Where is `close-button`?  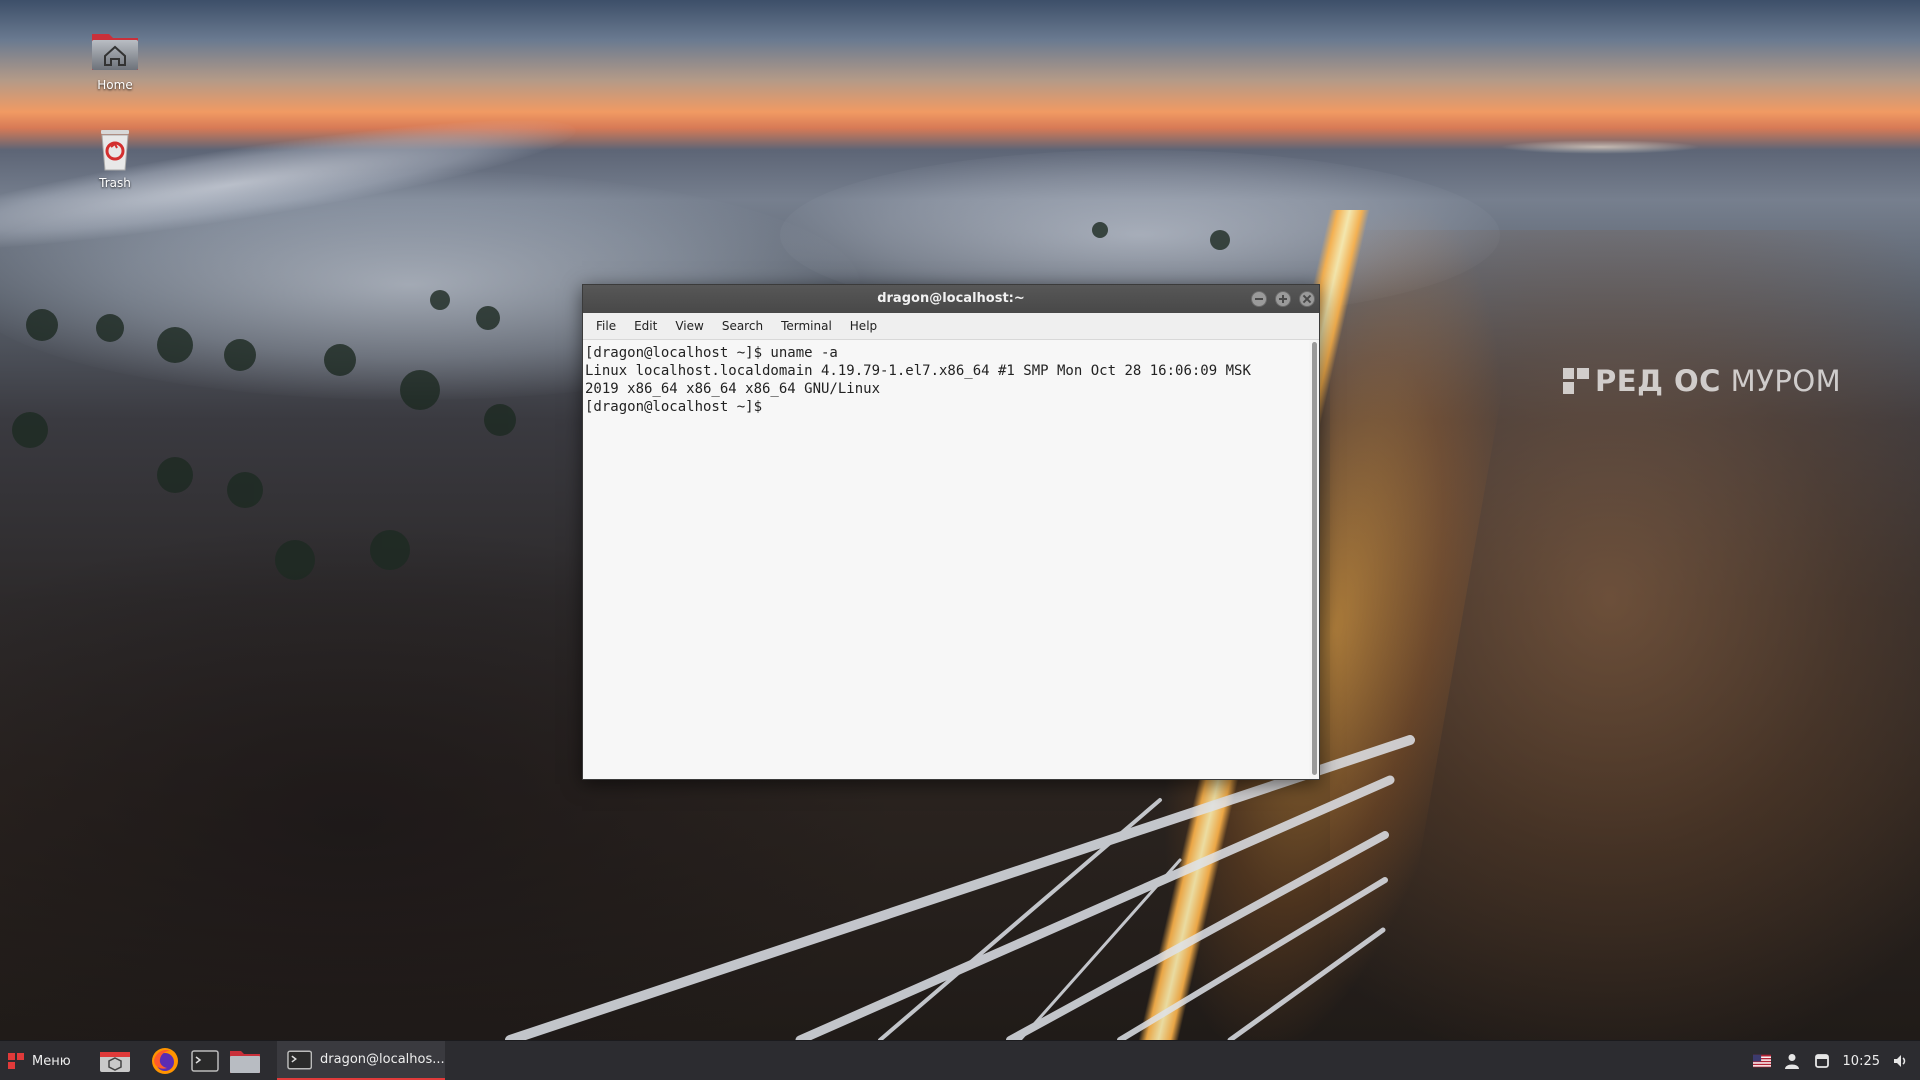 close-button is located at coordinates (1307, 299).